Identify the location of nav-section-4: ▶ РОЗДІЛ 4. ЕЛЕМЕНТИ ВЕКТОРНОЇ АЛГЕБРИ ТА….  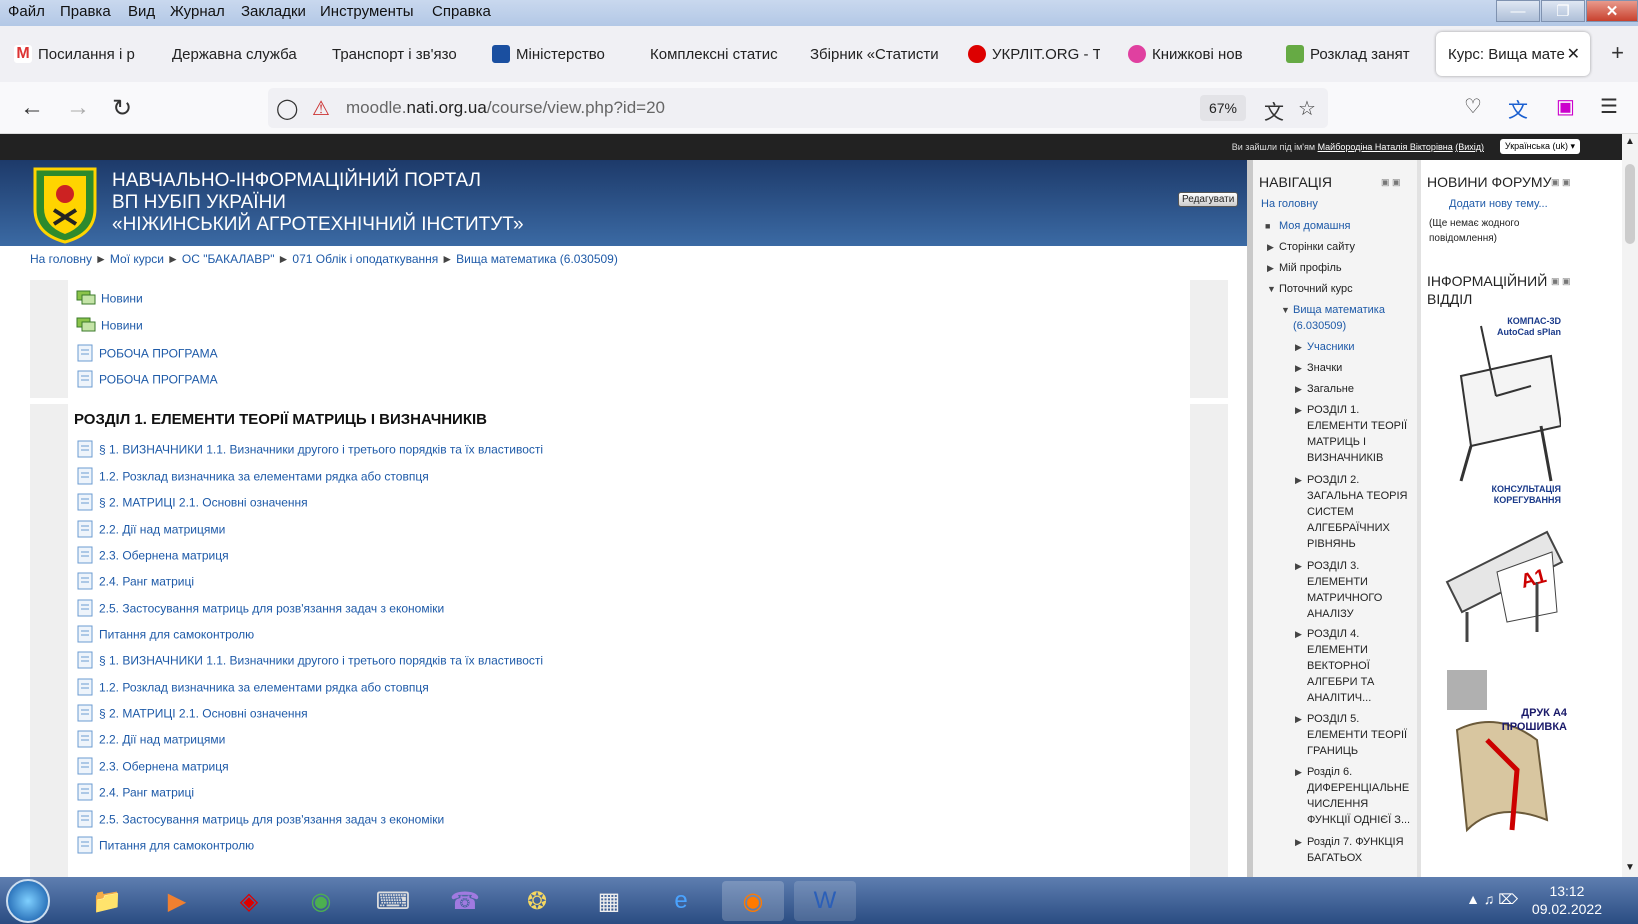
(1353, 666).